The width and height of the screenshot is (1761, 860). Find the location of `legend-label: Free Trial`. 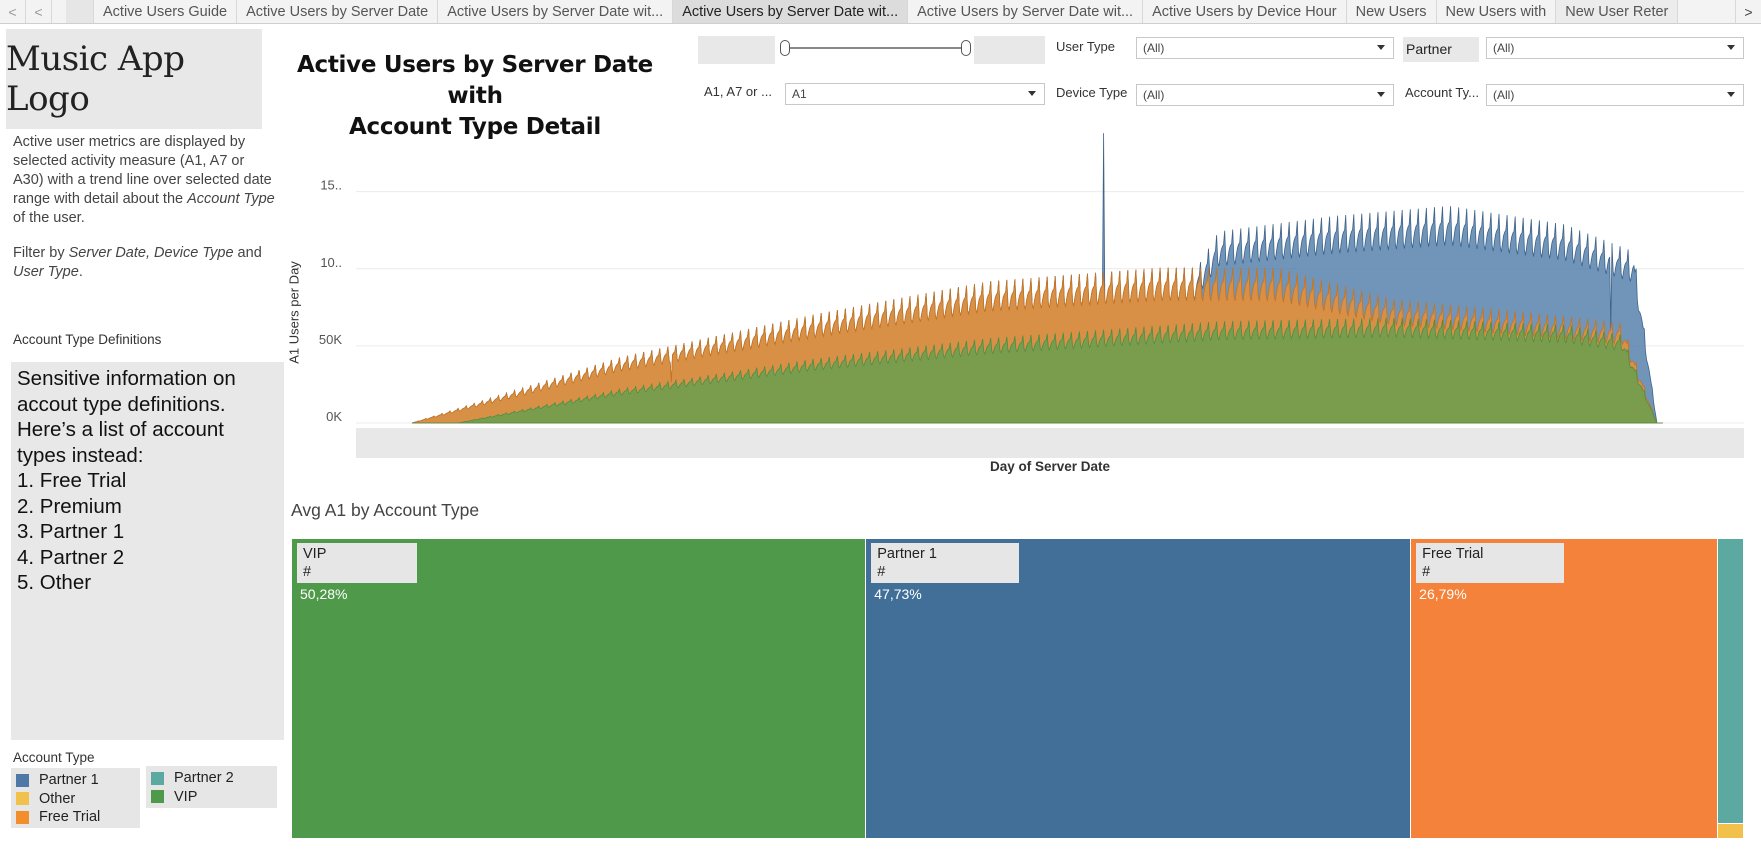

legend-label: Free Trial is located at coordinates (70, 817).